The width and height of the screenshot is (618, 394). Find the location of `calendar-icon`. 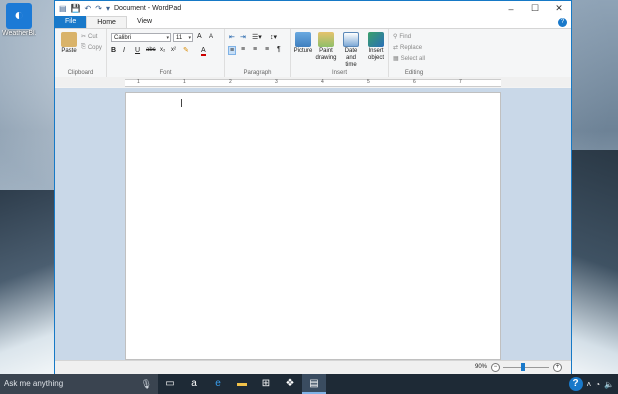

calendar-icon is located at coordinates (351, 39).